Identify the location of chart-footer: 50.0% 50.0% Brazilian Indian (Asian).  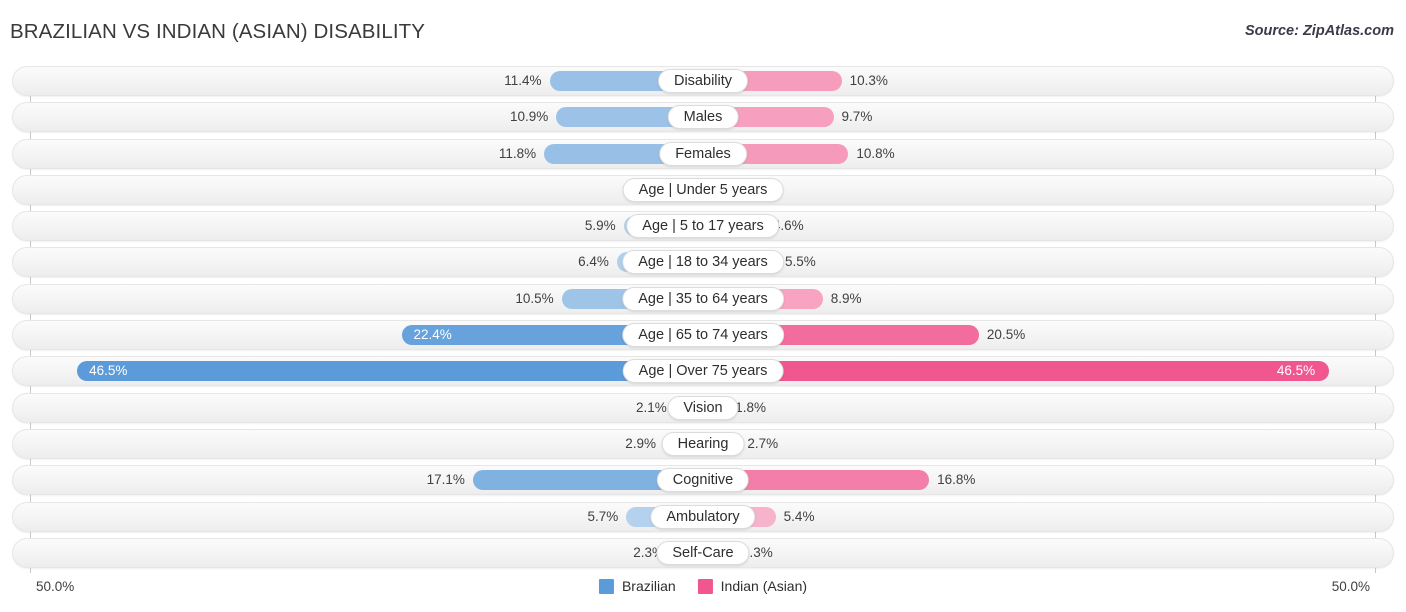
(703, 592).